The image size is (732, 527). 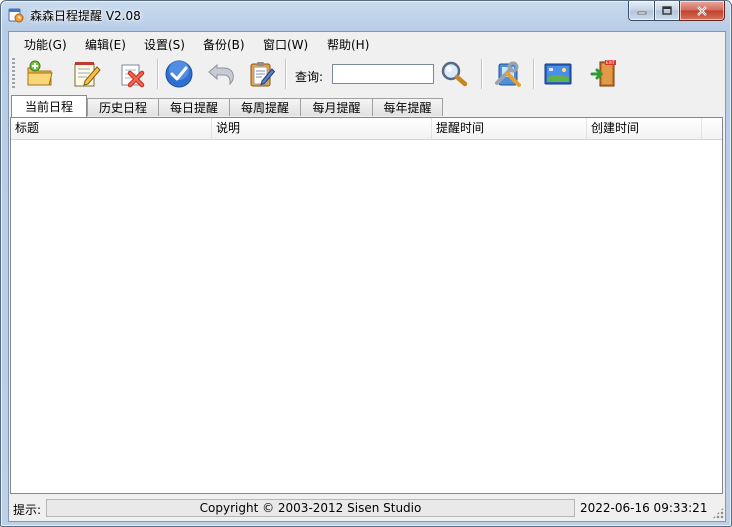 What do you see at coordinates (383, 74) in the screenshot?
I see `search-input` at bounding box center [383, 74].